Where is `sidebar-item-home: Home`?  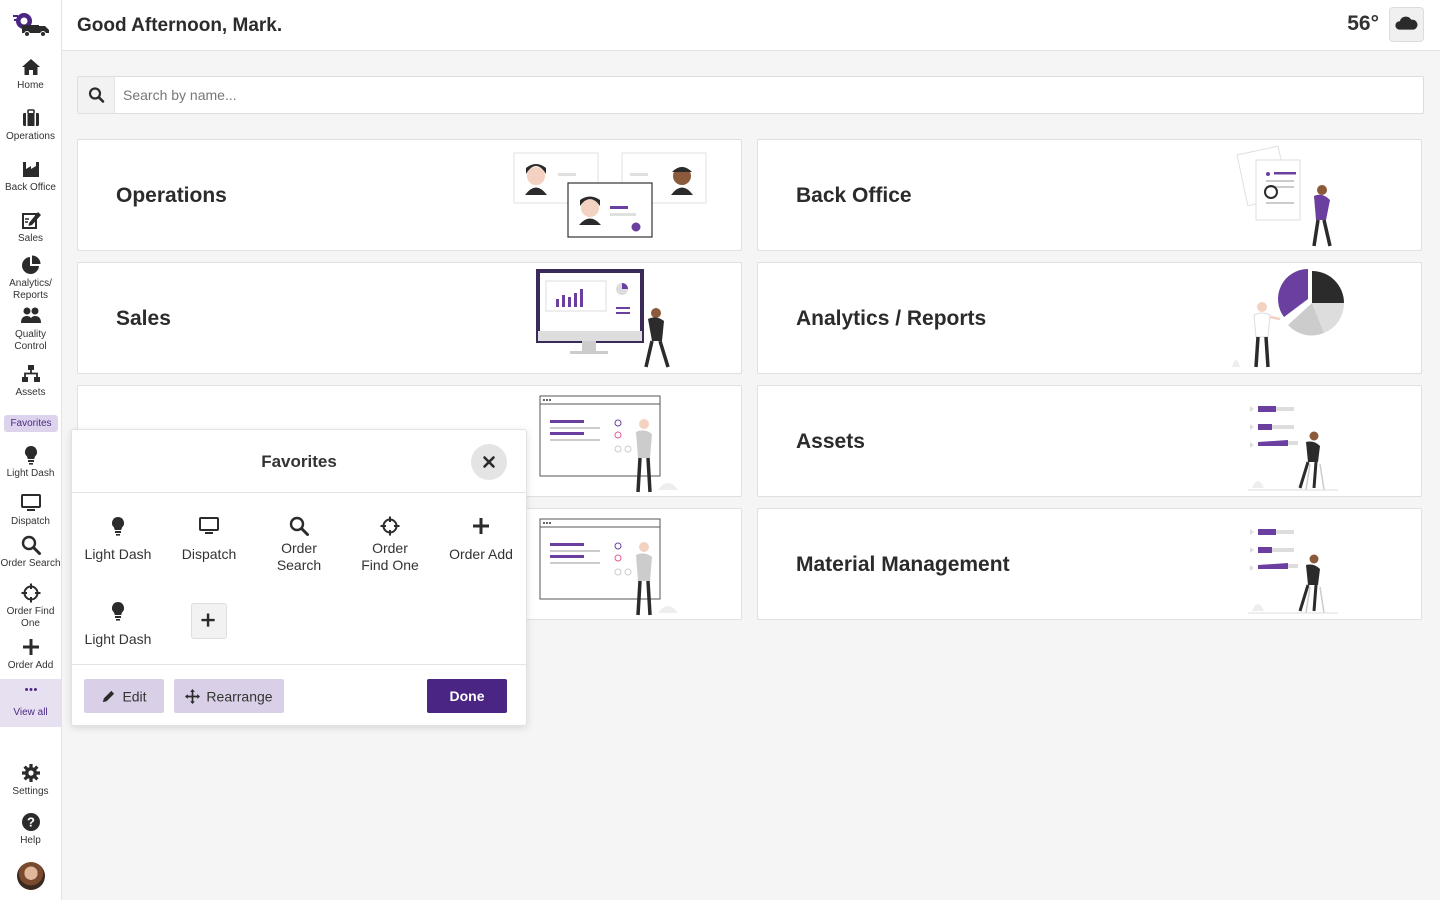
sidebar-item-home: Home is located at coordinates (30, 74).